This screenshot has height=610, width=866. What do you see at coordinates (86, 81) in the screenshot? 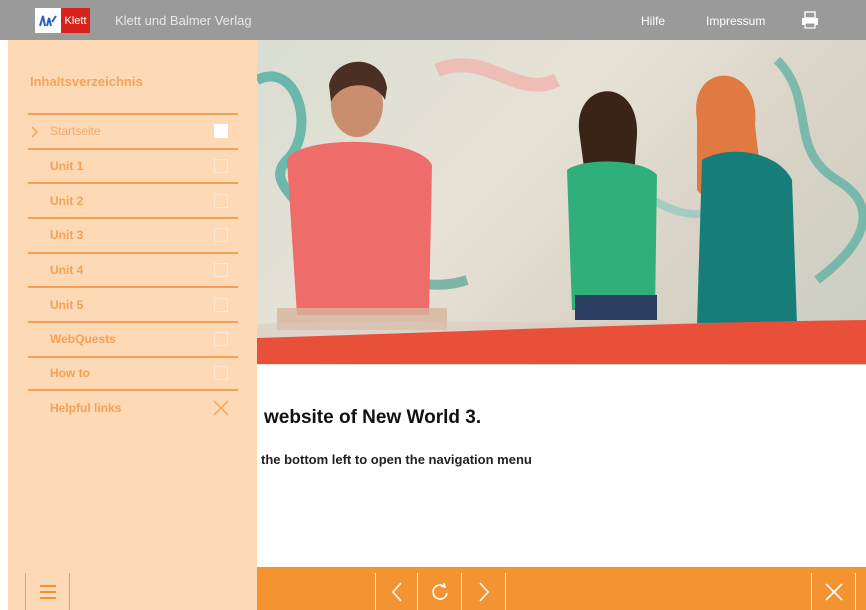
I see `sidebar-title: Inhaltsverzeichnis` at bounding box center [86, 81].